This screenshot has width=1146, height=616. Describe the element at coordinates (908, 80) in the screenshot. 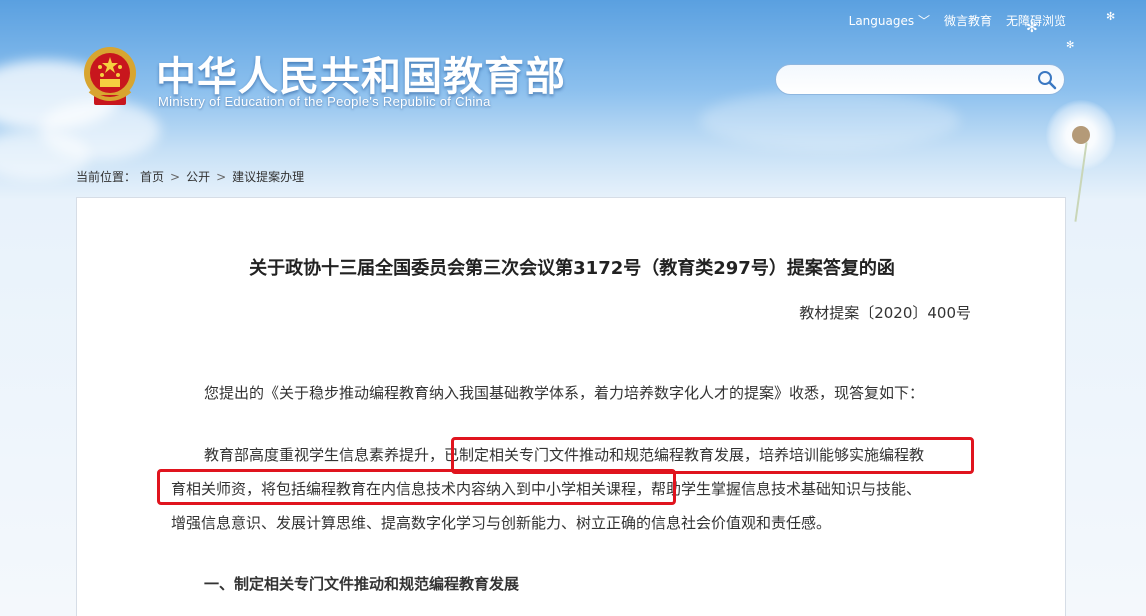

I see `search-input` at that location.